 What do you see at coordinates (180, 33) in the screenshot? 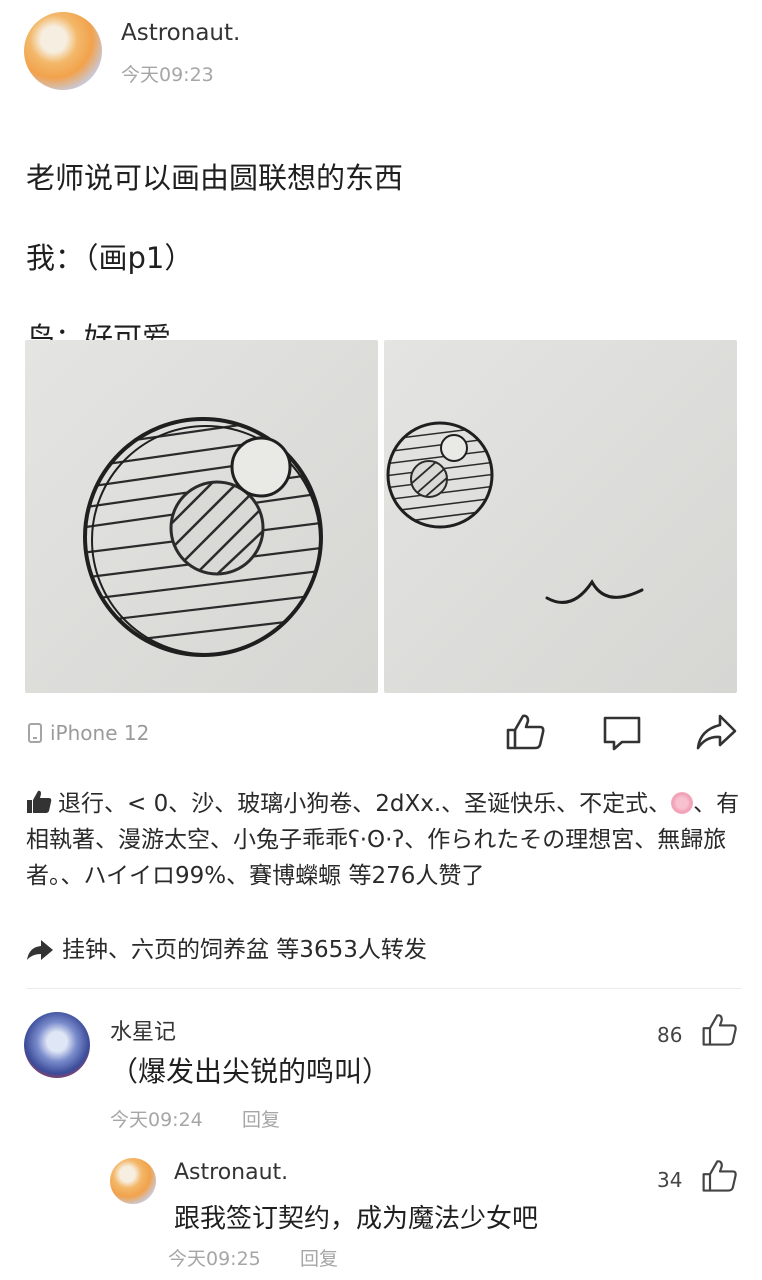
I see `author-name: Astronaut.` at bounding box center [180, 33].